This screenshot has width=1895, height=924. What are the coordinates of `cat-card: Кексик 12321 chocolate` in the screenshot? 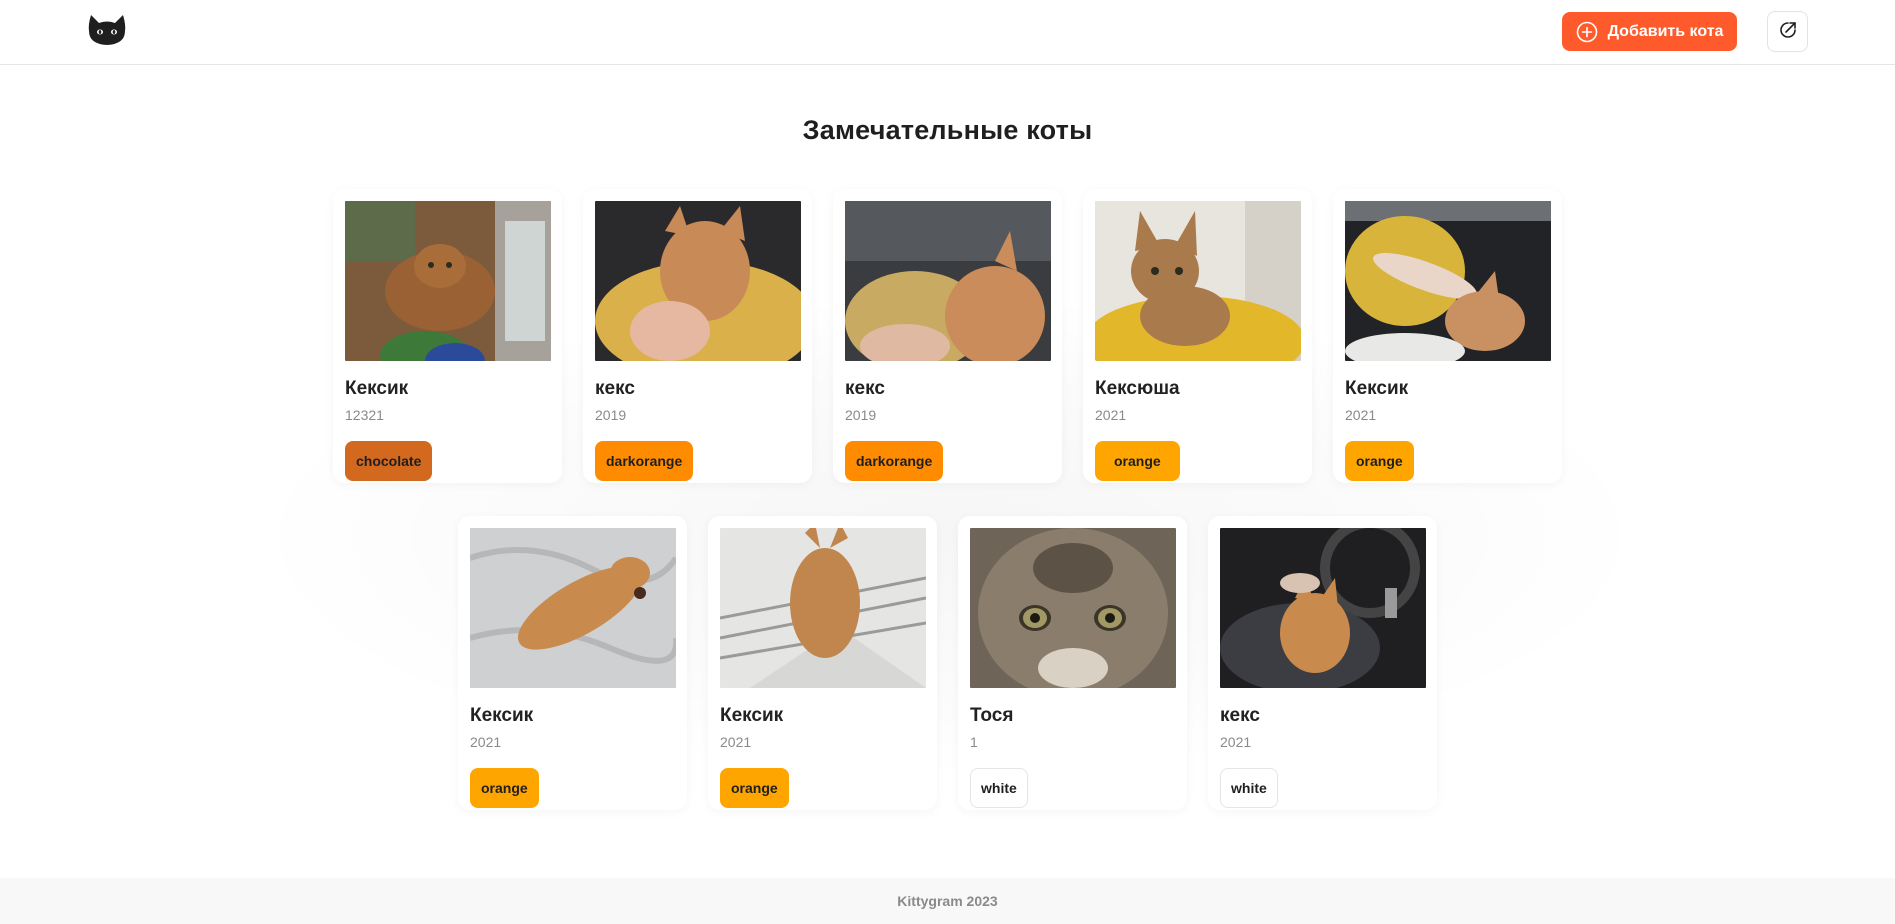 It's located at (447, 336).